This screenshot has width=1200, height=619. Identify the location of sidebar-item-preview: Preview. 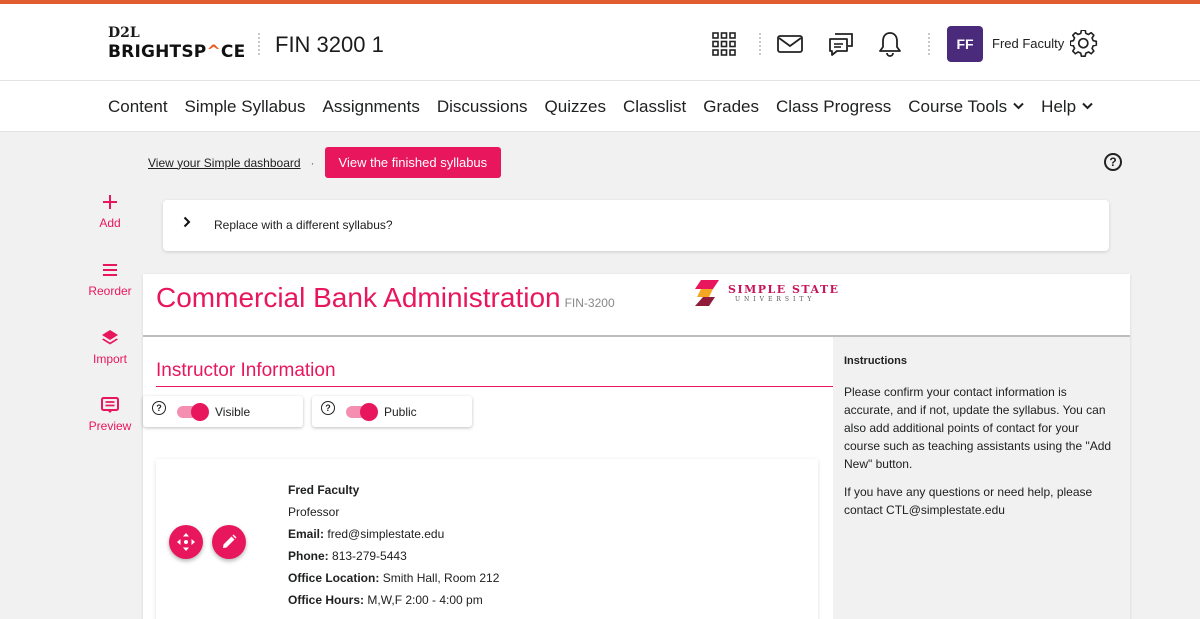
(110, 414).